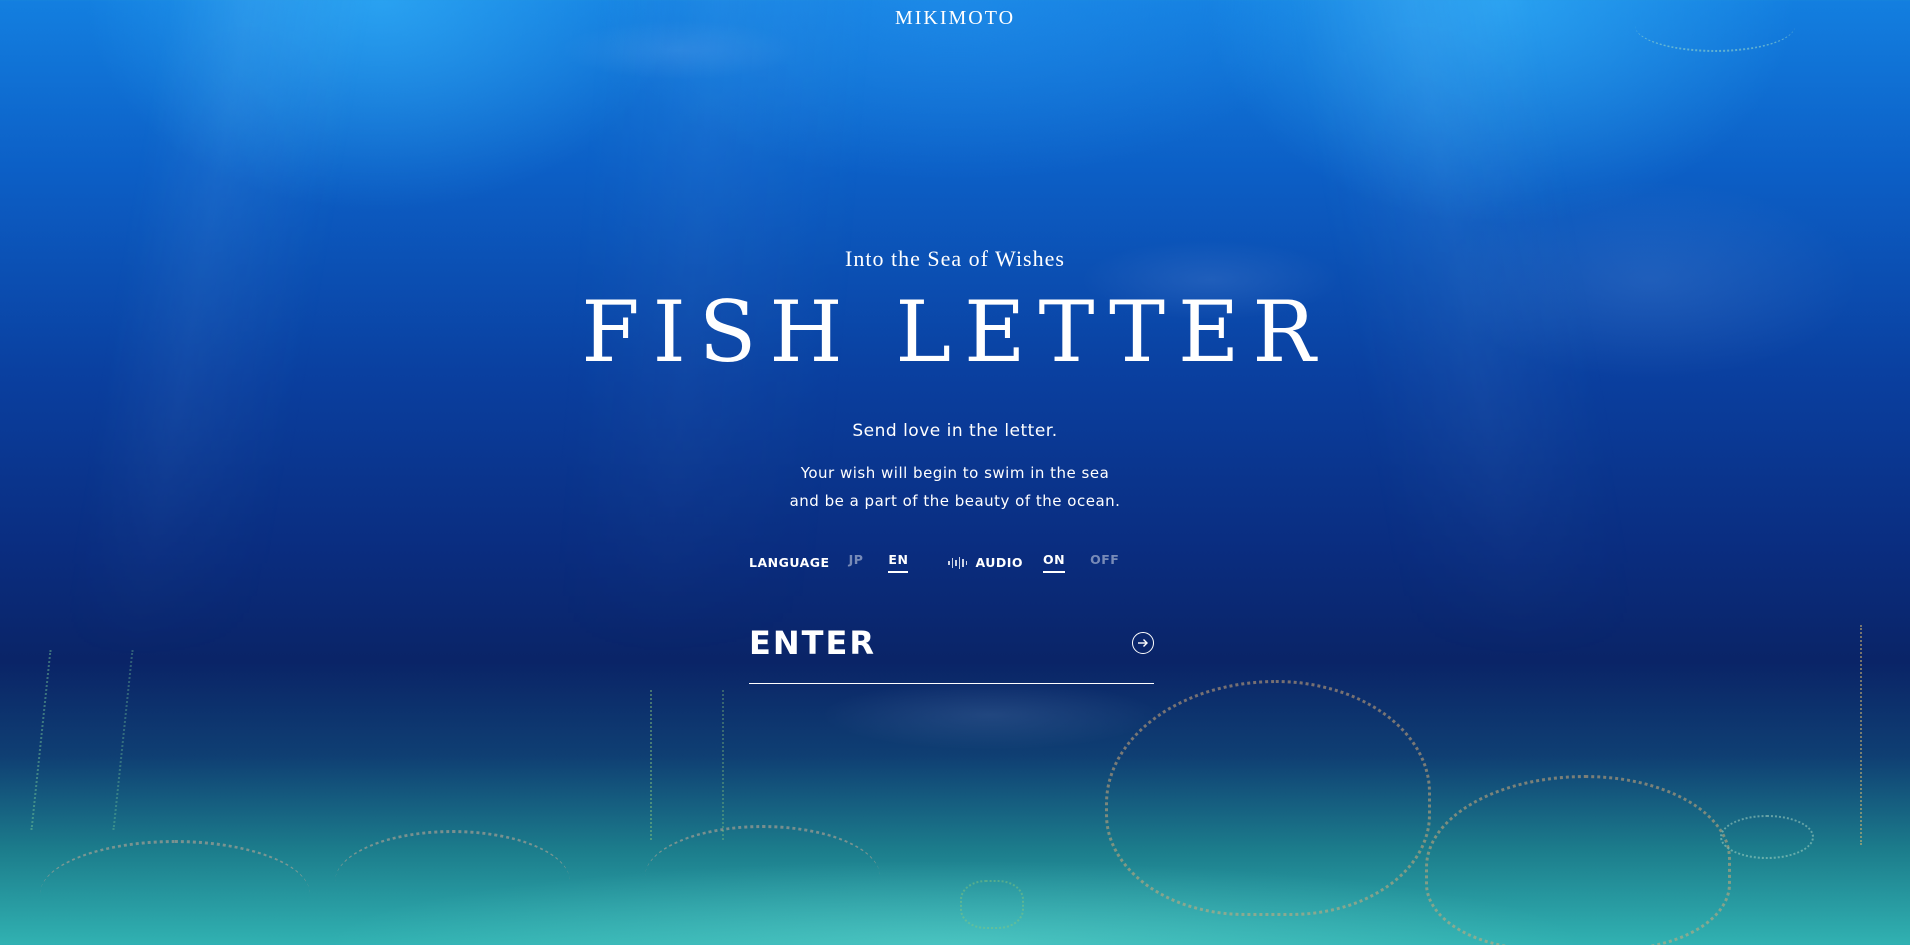  Describe the element at coordinates (1767, 837) in the screenshot. I see `letter-fish-decoration` at that location.